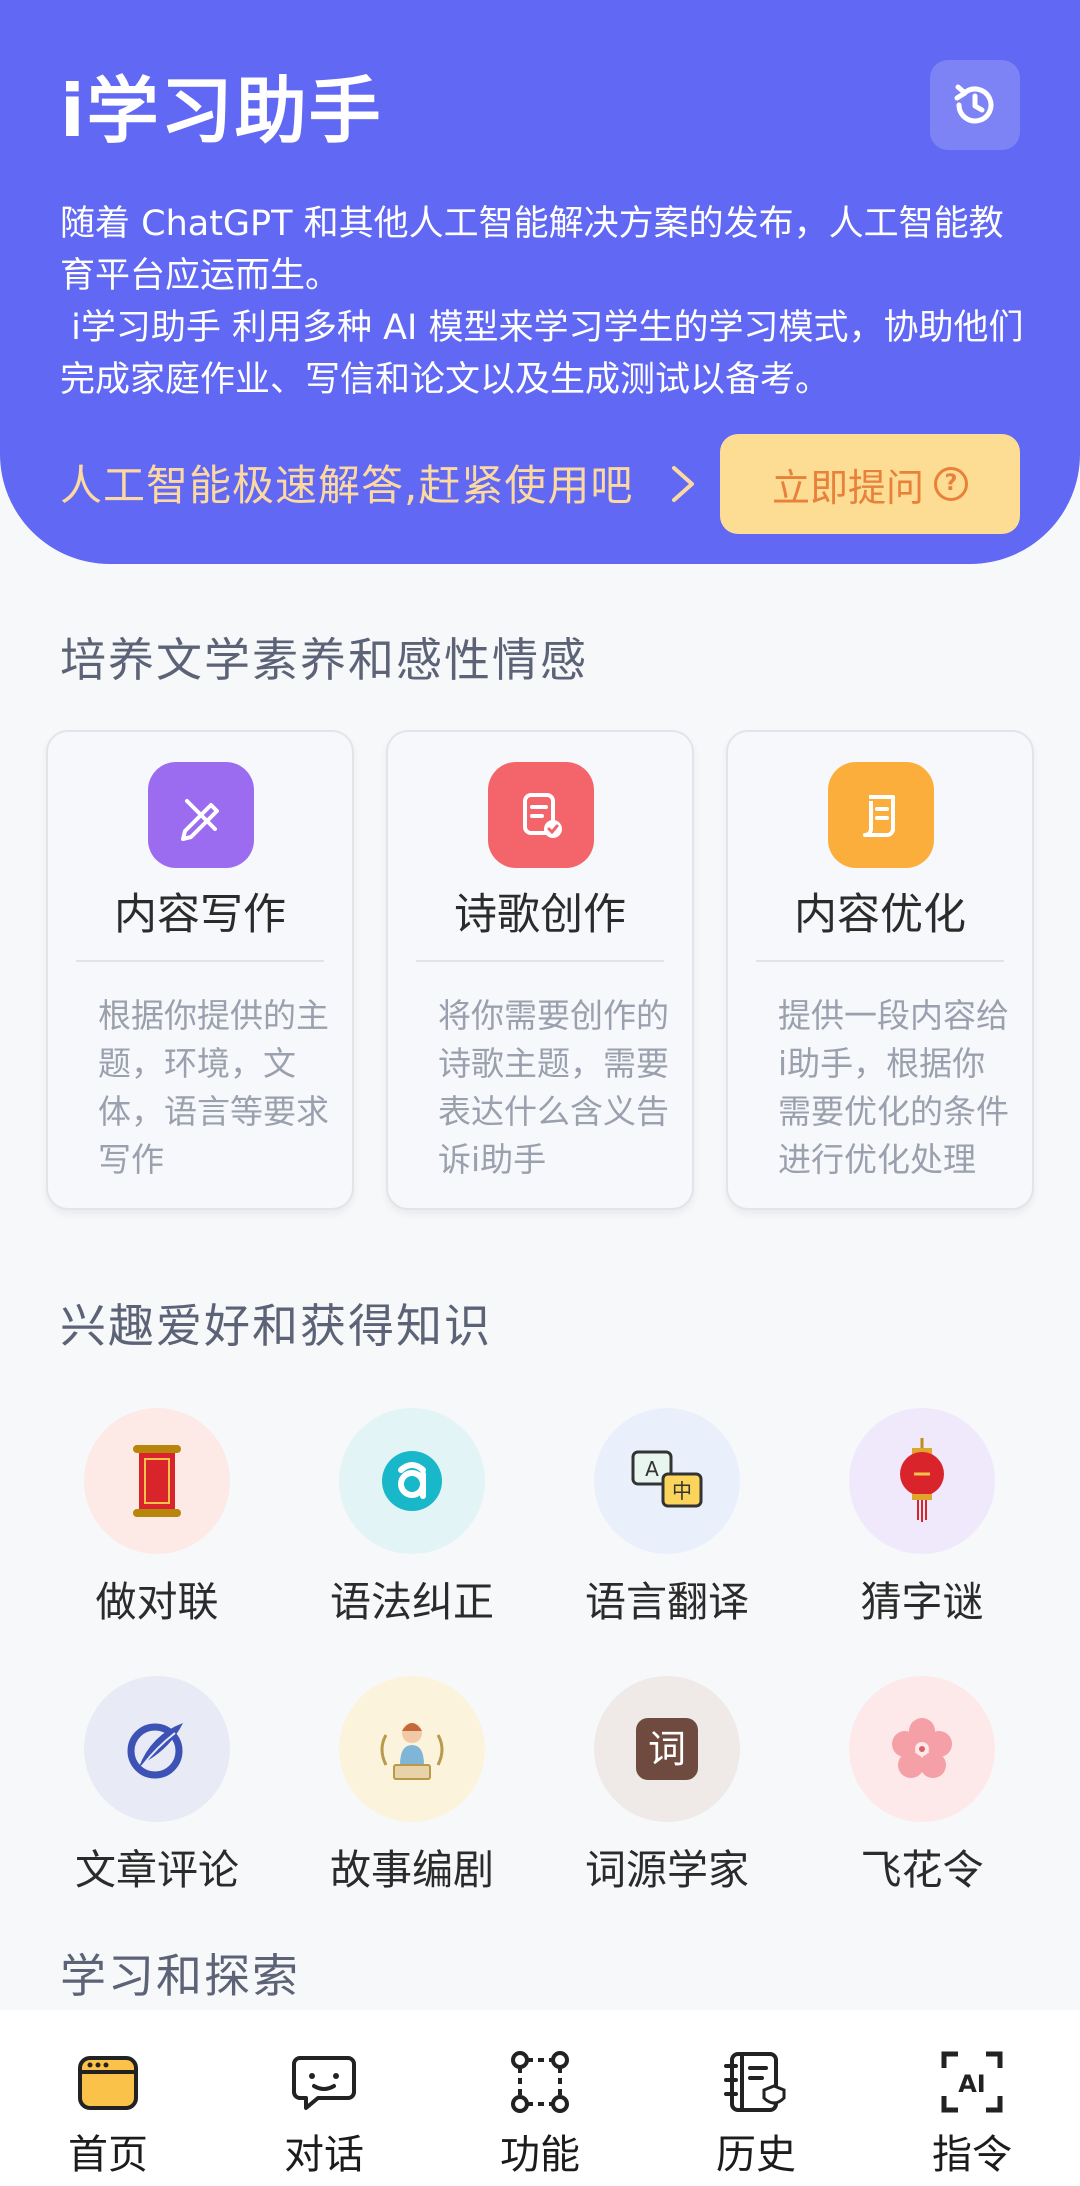 The width and height of the screenshot is (1080, 2186). I want to click on nav-label: 对话, so click(324, 2155).